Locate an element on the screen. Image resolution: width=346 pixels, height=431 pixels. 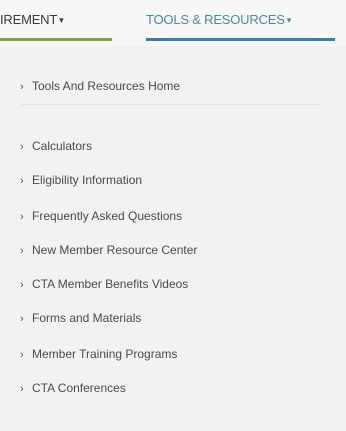
menu-item-eligibility-information: › Eligibility Information is located at coordinates (81, 180).